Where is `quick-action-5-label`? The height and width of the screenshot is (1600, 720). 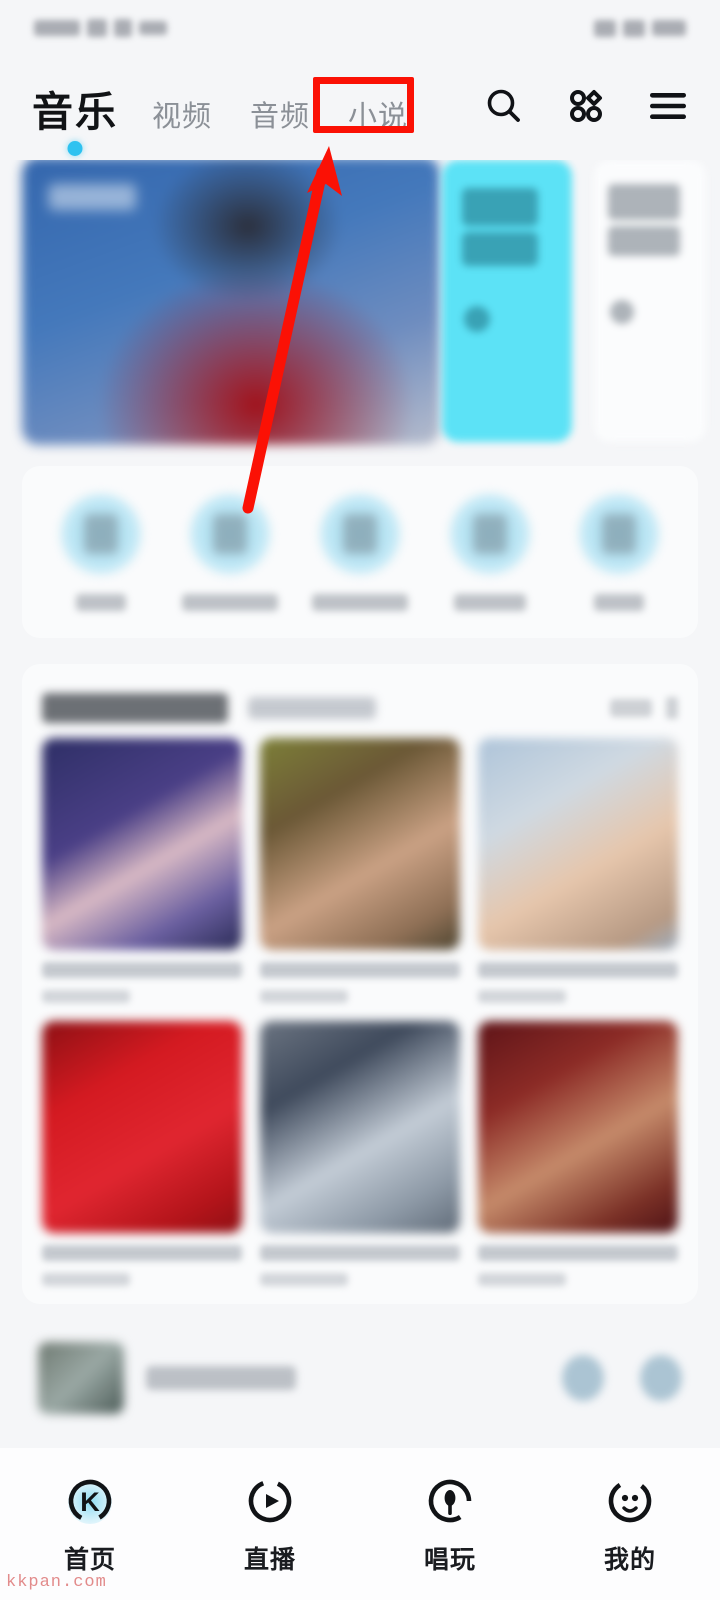 quick-action-5-label is located at coordinates (619, 602).